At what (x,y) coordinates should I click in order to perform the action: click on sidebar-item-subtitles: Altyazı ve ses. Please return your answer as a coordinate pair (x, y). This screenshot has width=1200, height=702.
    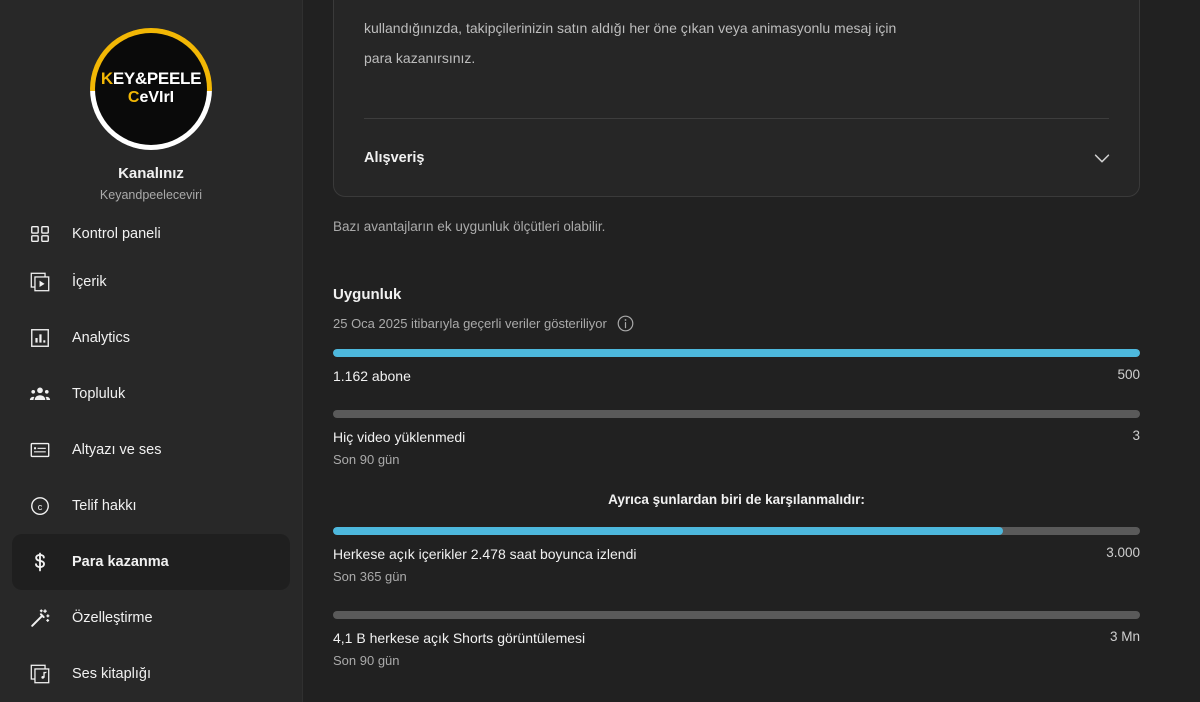
    Looking at the image, I should click on (151, 450).